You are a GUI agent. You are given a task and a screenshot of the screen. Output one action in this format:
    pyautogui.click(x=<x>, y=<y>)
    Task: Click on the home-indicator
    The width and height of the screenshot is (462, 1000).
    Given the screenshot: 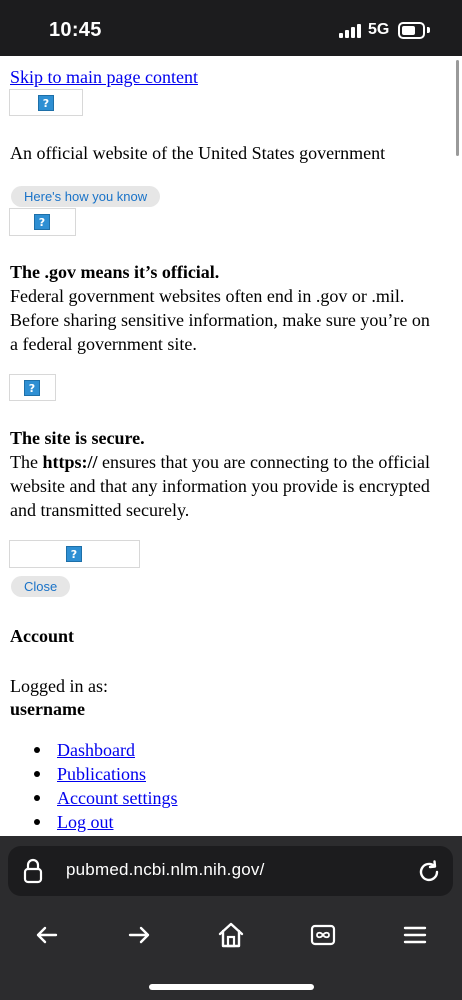 What is the action you would take?
    pyautogui.click(x=231, y=987)
    